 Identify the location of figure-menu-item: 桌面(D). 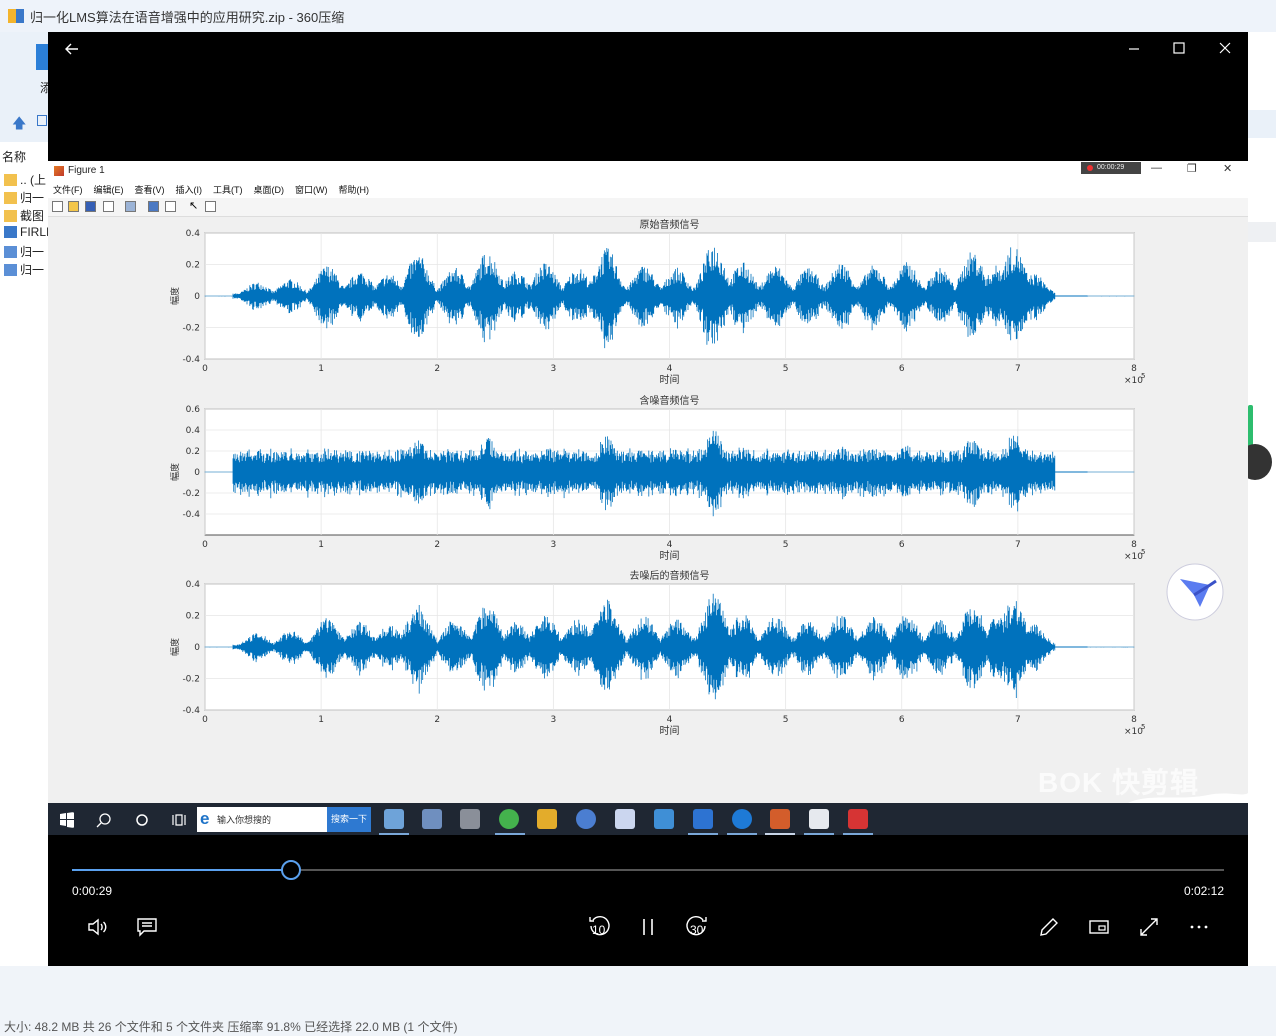
(269, 189).